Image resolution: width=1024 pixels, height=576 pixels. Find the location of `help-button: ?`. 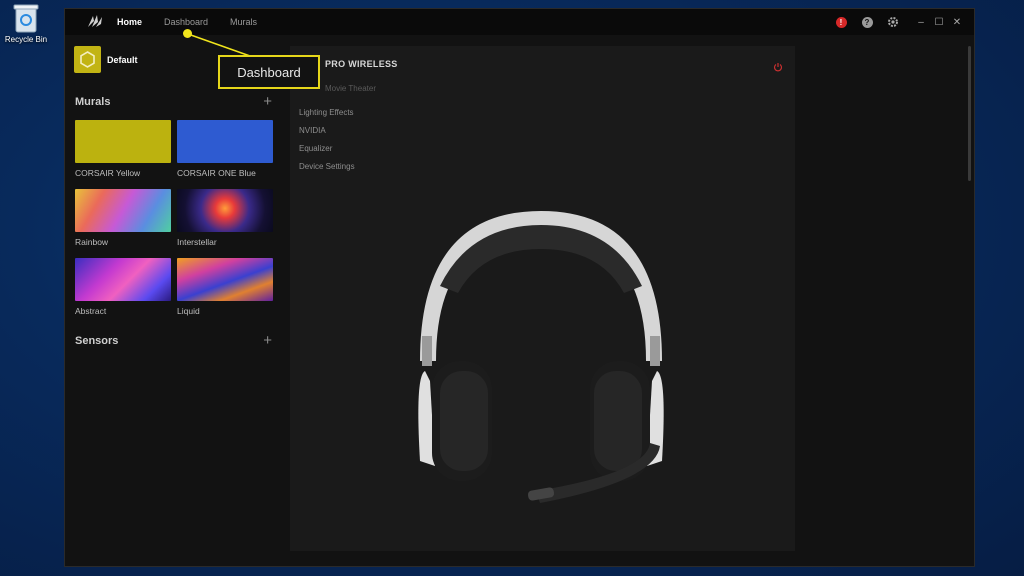

help-button: ? is located at coordinates (867, 22).